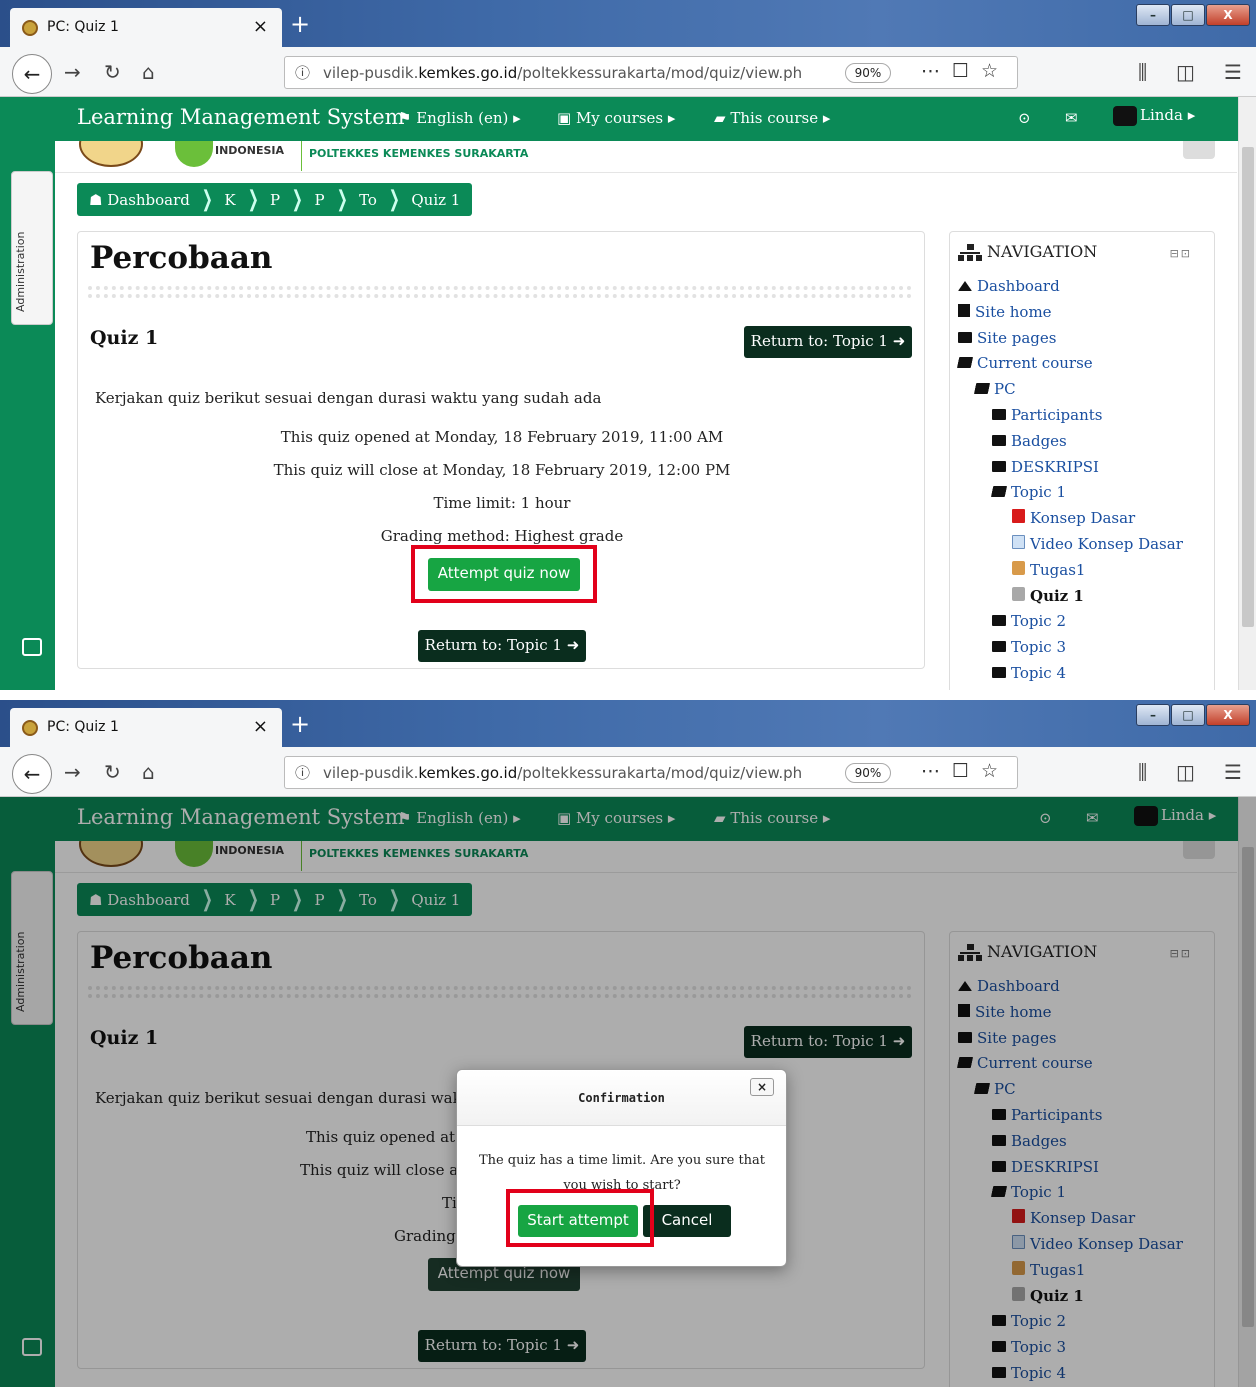  What do you see at coordinates (241, 117) in the screenshot?
I see `site-brand: Learning Management System` at bounding box center [241, 117].